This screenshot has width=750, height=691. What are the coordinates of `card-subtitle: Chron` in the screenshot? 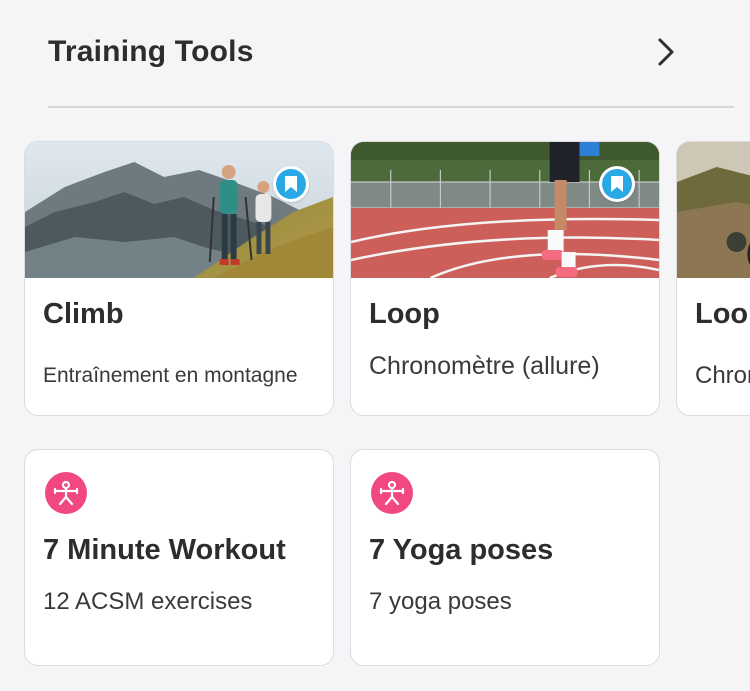 It's located at (722, 375).